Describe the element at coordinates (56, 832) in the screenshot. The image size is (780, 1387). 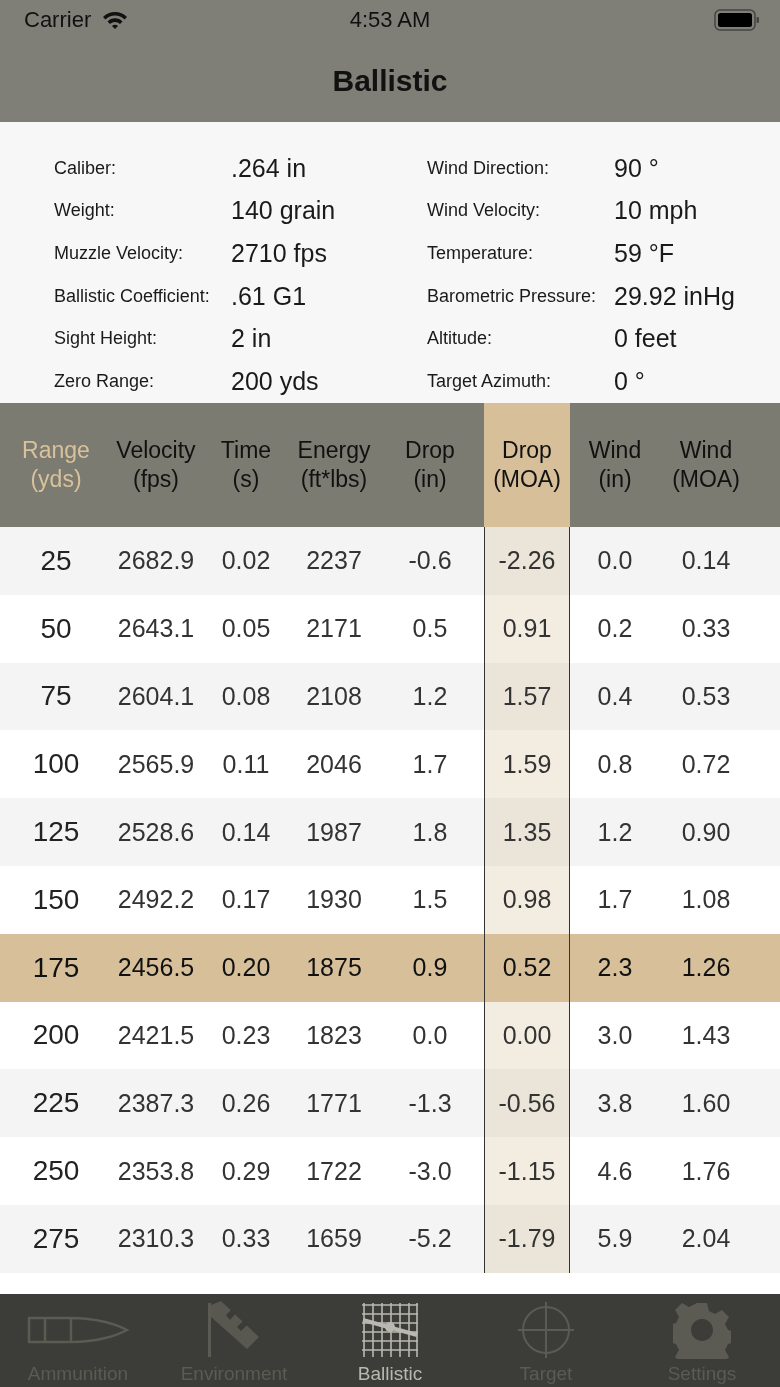
I see `table-cell: 125` at that location.